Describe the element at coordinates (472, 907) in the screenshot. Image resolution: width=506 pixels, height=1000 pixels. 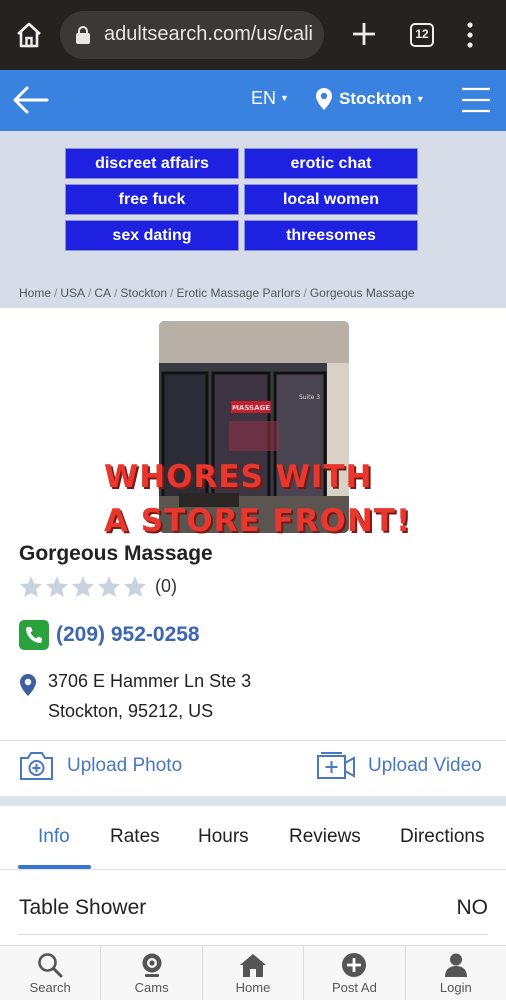
I see `info-row-value: NO` at that location.